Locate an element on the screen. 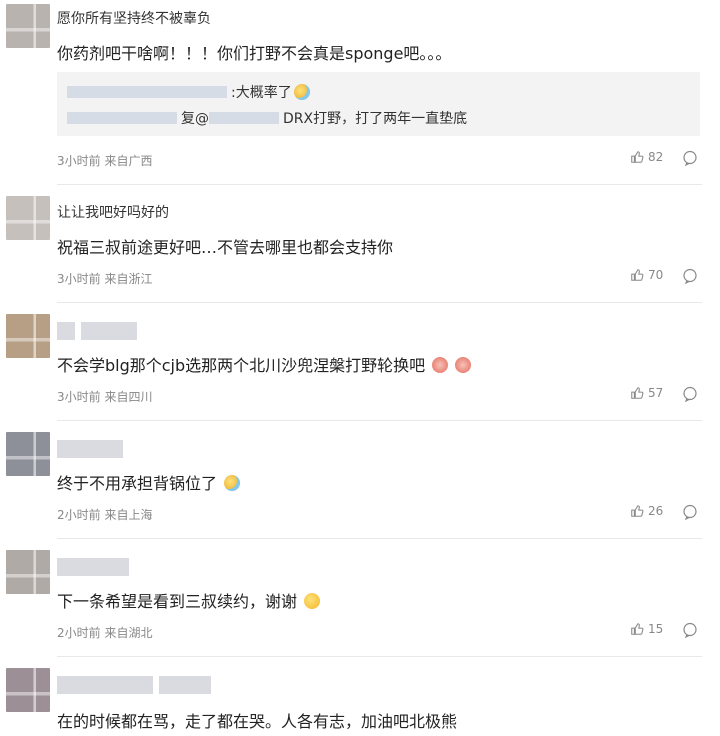 The height and width of the screenshot is (736, 720). comment-meta: 2小时前 来自上海 is located at coordinates (105, 515).